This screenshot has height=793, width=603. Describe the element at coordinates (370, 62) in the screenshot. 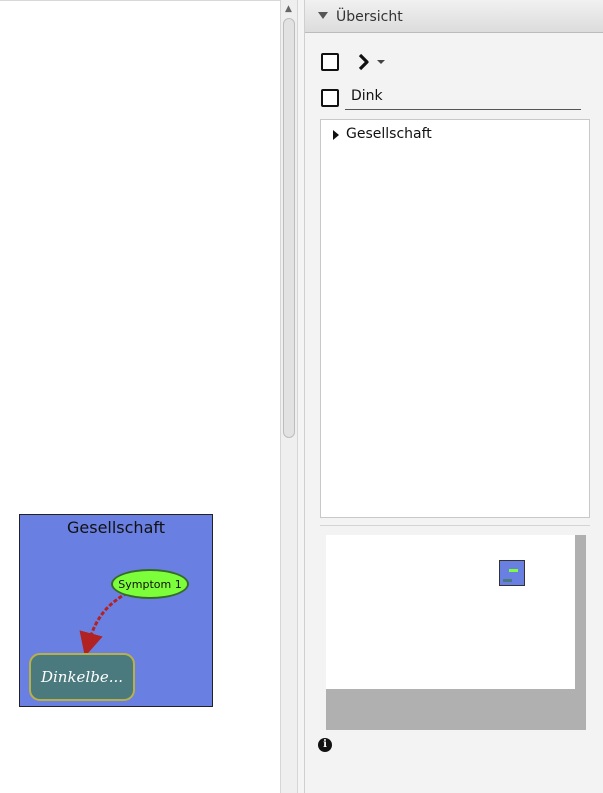

I see `expand-menu-button` at that location.